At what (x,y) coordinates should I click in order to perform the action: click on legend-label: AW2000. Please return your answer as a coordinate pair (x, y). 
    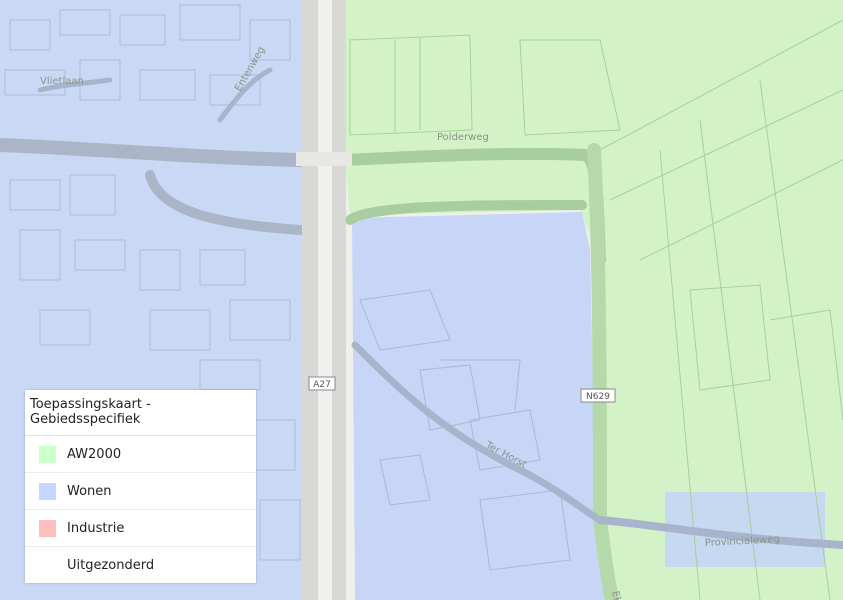
    Looking at the image, I should click on (94, 454).